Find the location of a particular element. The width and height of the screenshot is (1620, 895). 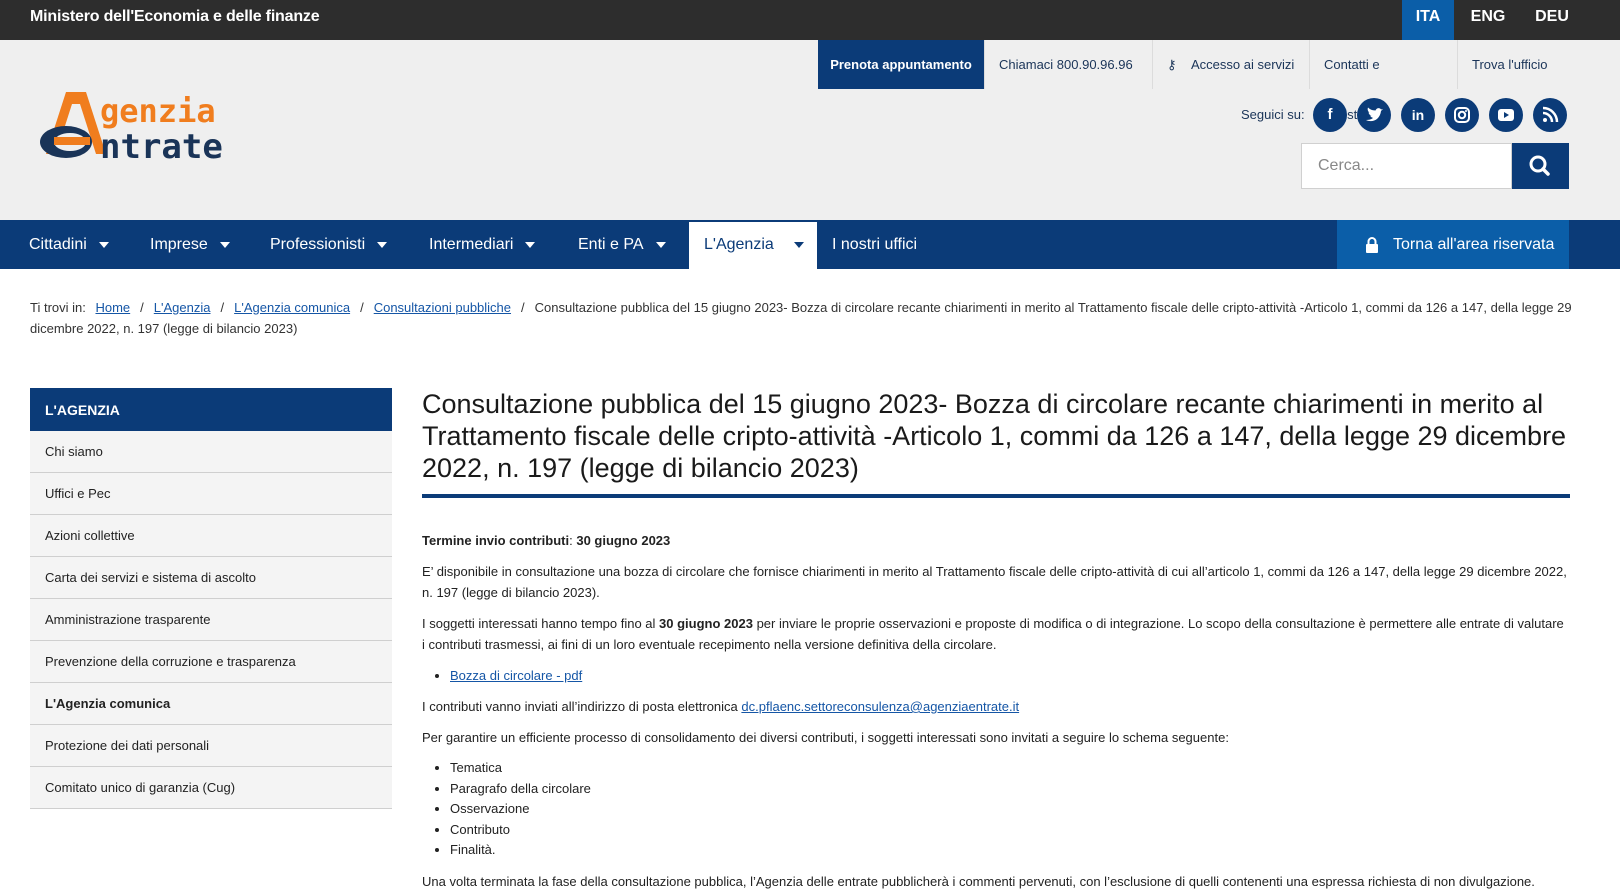

instagram-icon is located at coordinates (1462, 115).